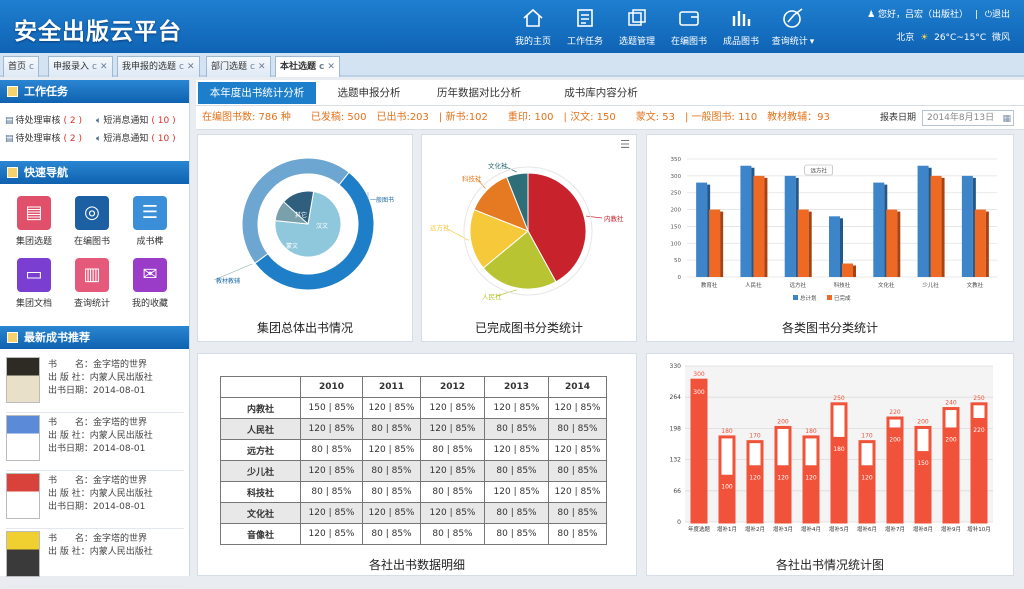 This screenshot has width=1024, height=589. I want to click on quick-item: ▥ 查询统计, so click(92, 283).